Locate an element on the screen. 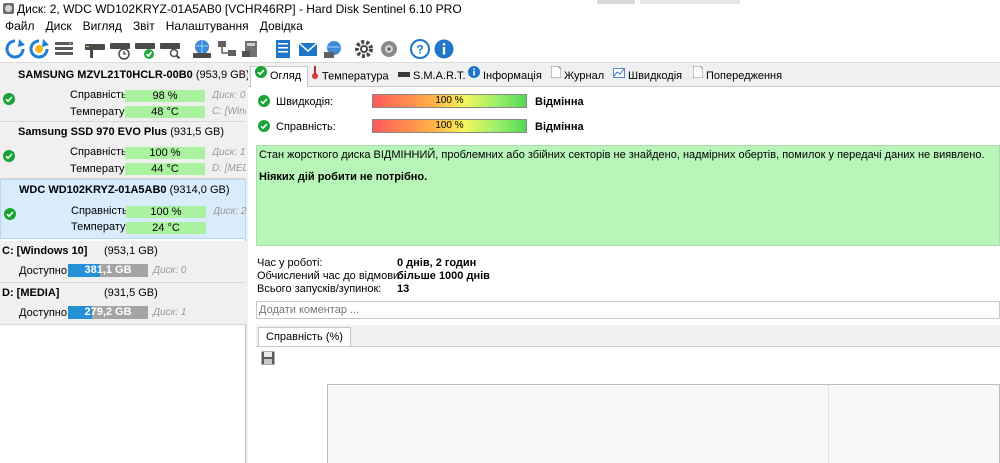  disk-list-icon is located at coordinates (64, 49).